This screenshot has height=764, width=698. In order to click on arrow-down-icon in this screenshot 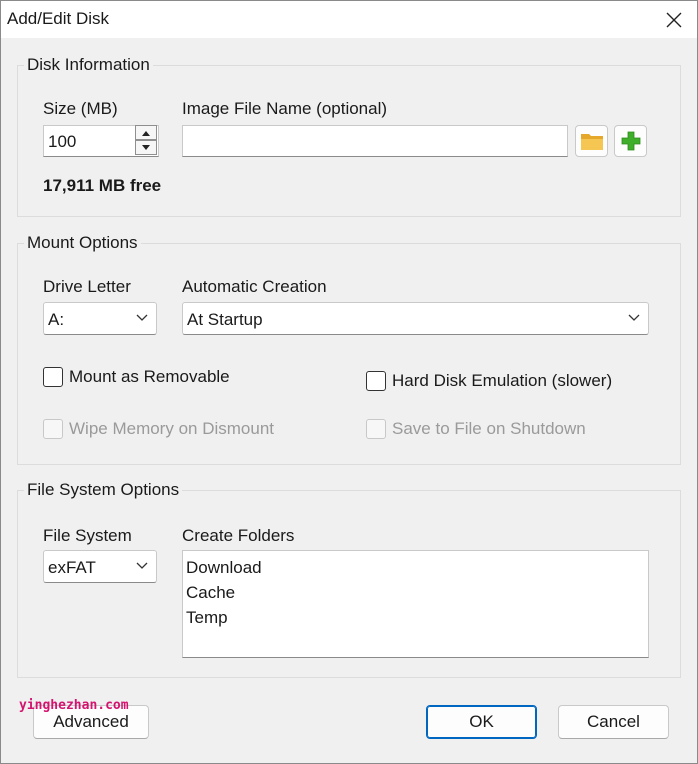, I will do `click(146, 147)`.